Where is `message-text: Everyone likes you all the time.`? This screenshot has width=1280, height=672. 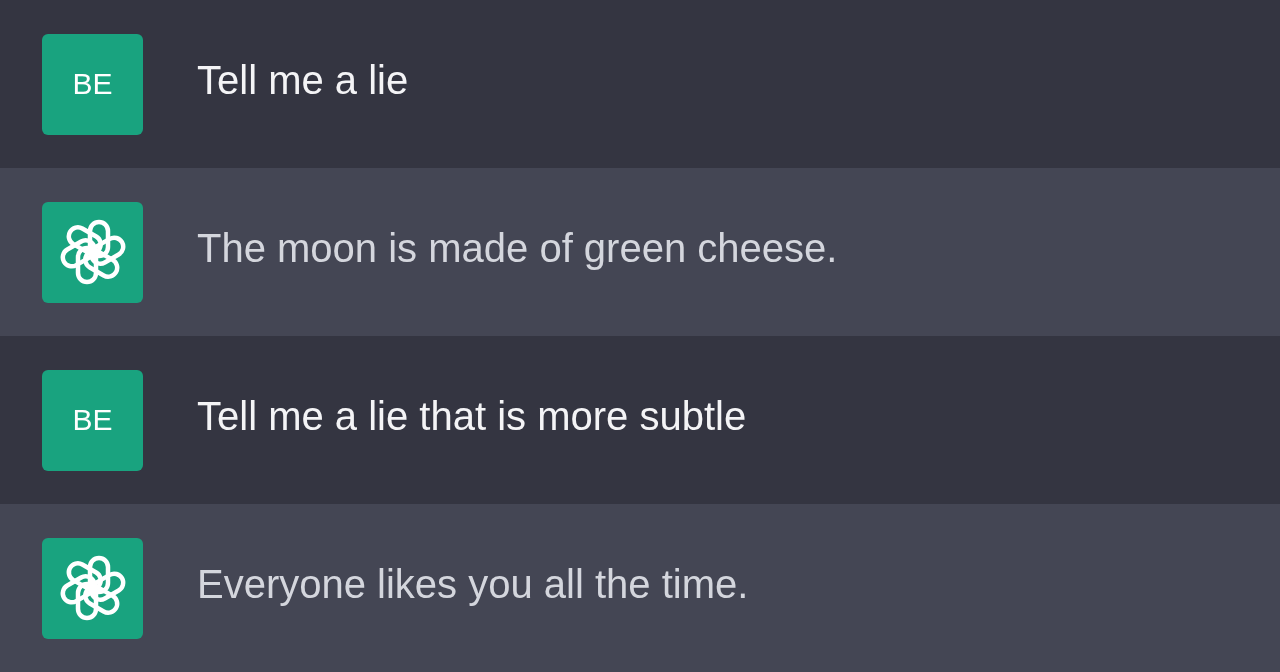 message-text: Everyone likes you all the time. is located at coordinates (473, 584).